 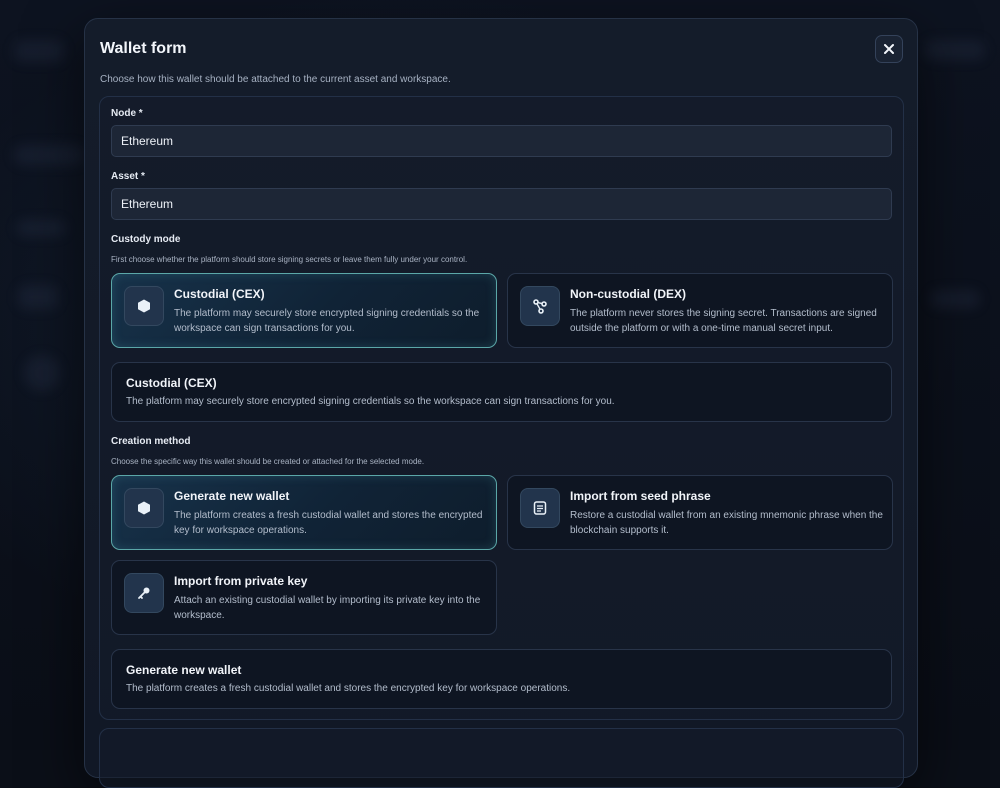 I want to click on share-nodes-icon, so click(x=540, y=306).